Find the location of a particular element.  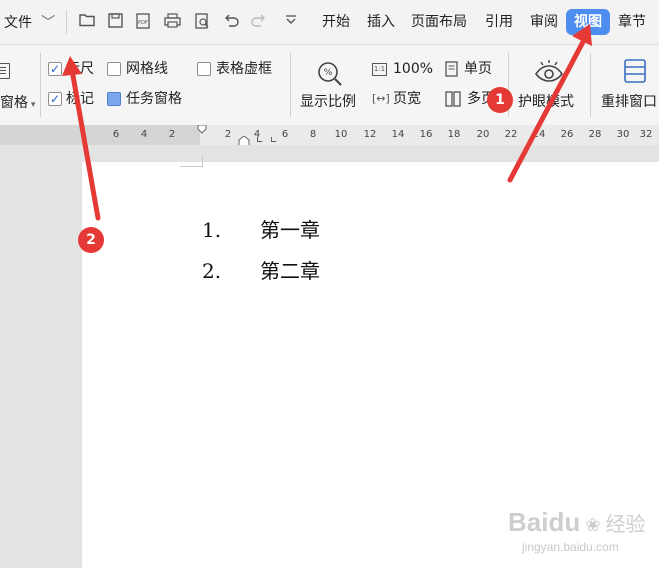

step-badge-1: 1 is located at coordinates (500, 100).